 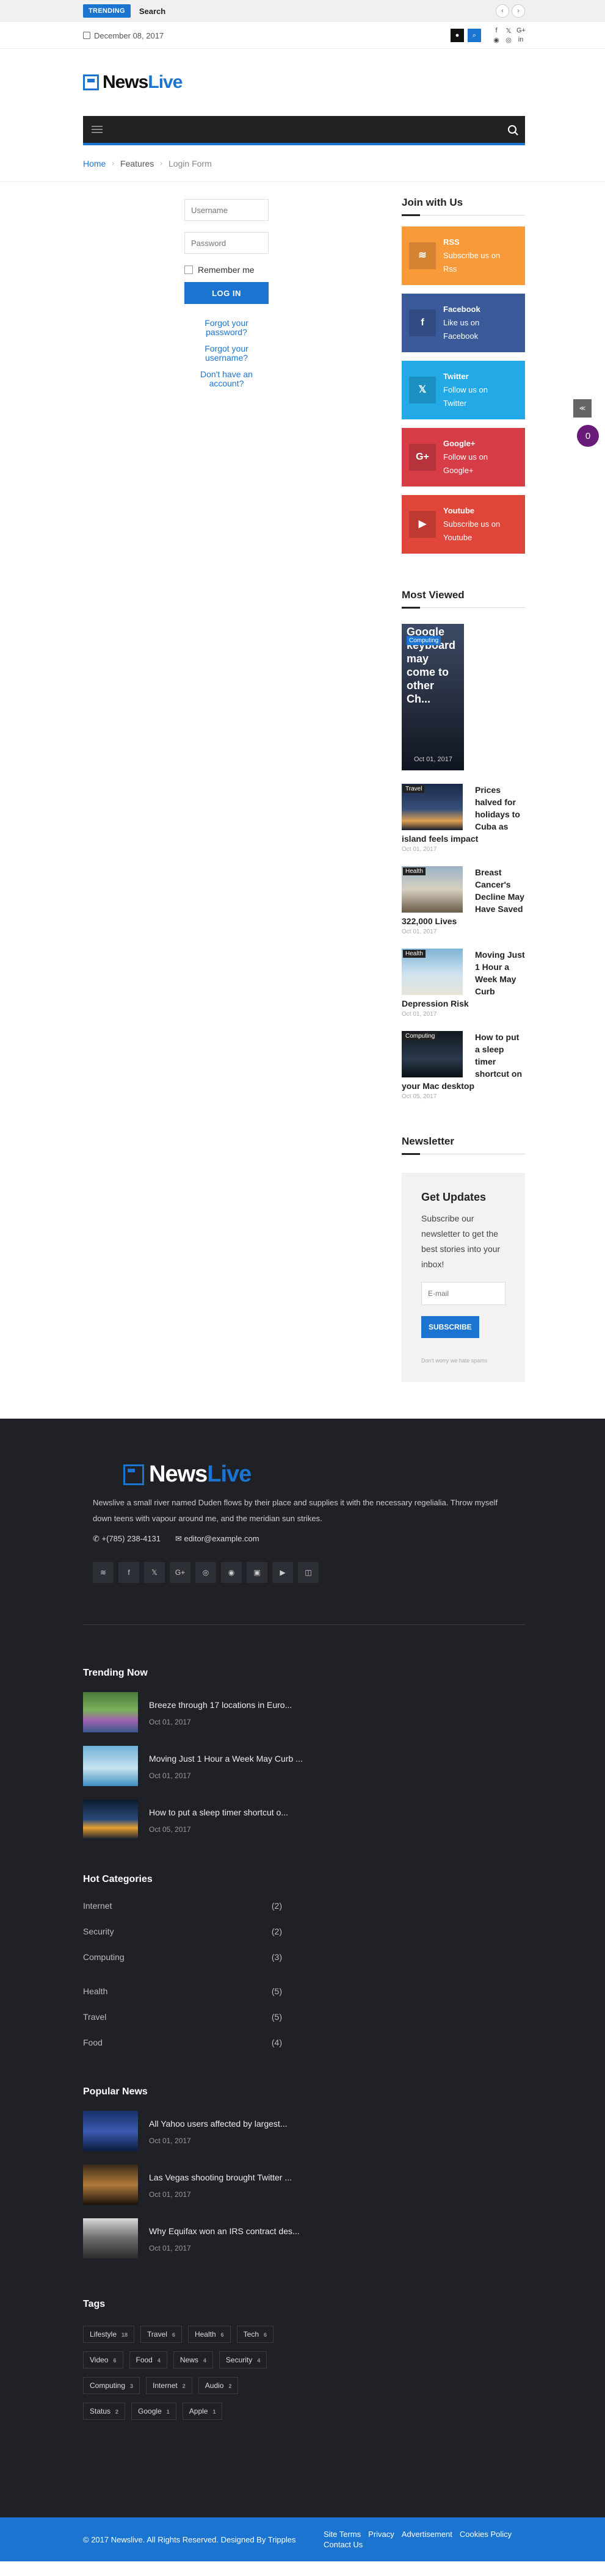 I want to click on tag-item: Internet 2, so click(x=169, y=2385).